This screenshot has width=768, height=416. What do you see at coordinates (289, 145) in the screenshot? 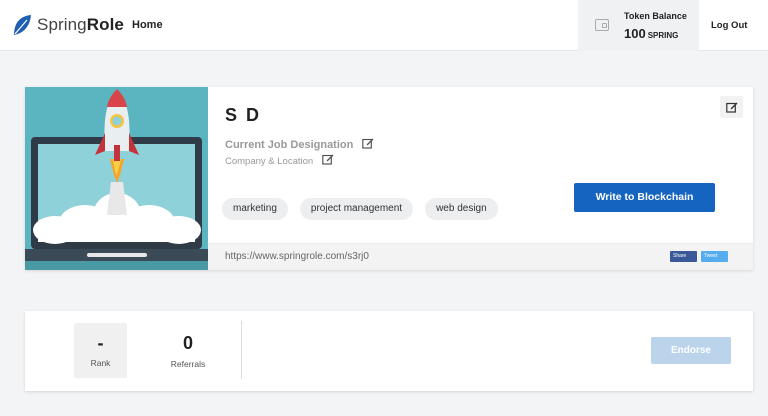
I see `job-designation: Current Job Designation` at bounding box center [289, 145].